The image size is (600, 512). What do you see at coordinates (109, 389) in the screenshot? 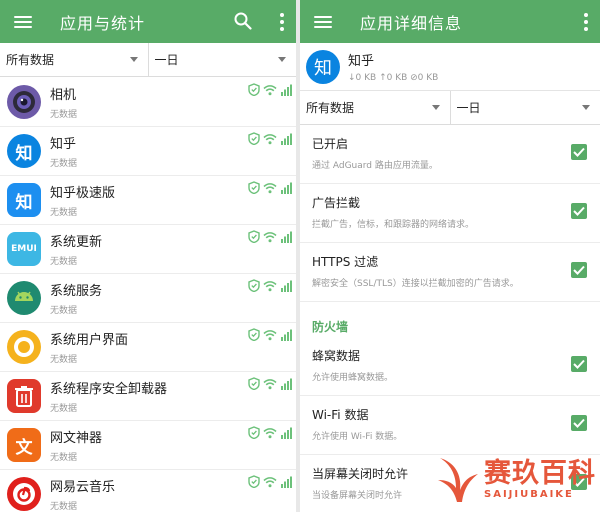
I see `app-name: 系统程序安全卸载器` at bounding box center [109, 389].